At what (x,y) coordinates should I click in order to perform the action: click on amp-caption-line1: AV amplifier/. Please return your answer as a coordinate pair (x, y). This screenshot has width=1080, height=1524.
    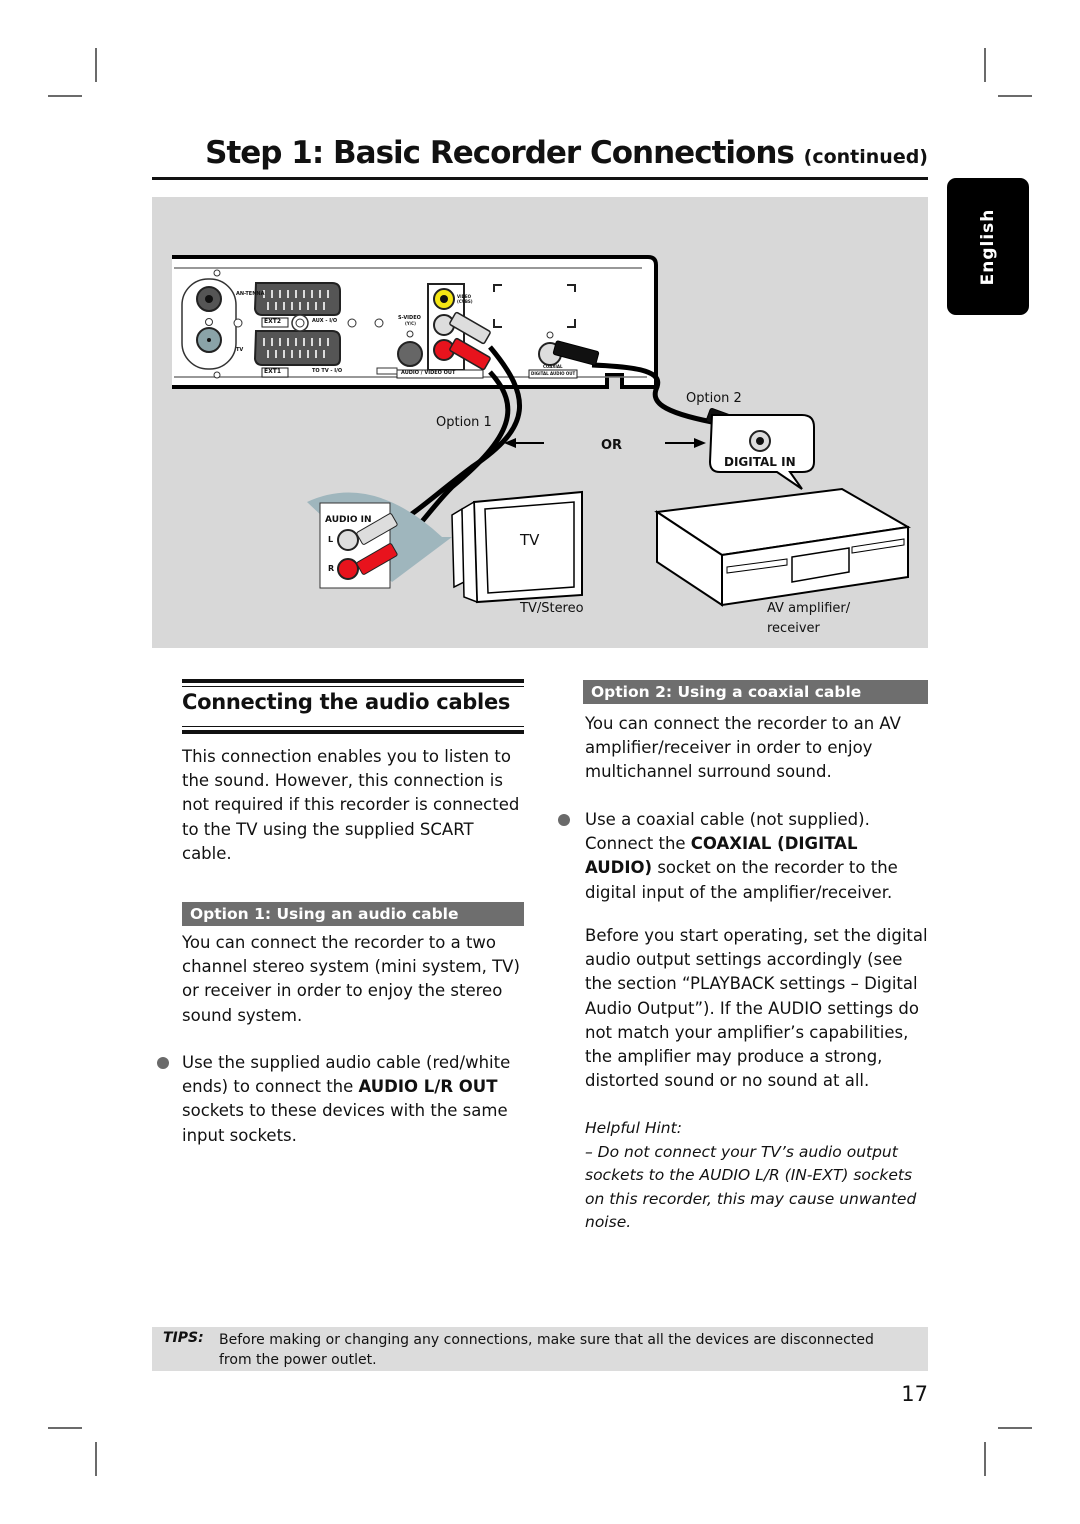
    Looking at the image, I should click on (809, 608).